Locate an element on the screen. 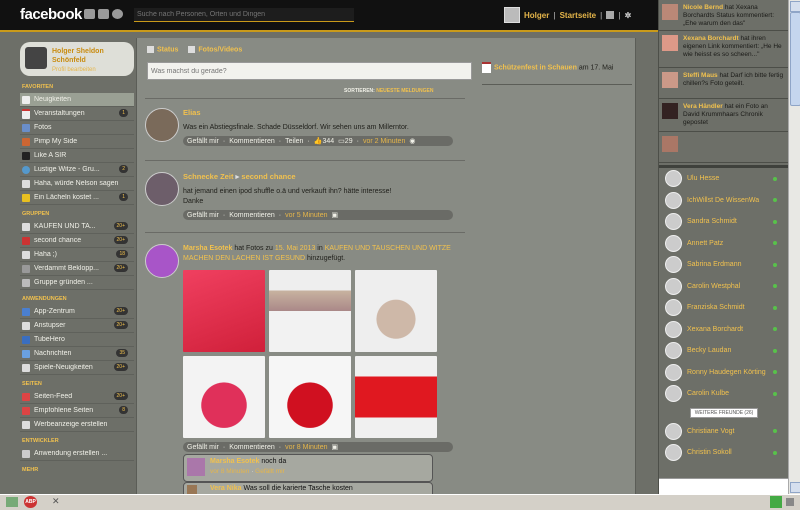  sidebar-item-ein-laecheln: Ein Lächeln kostet ... 1 is located at coordinates (77, 198).